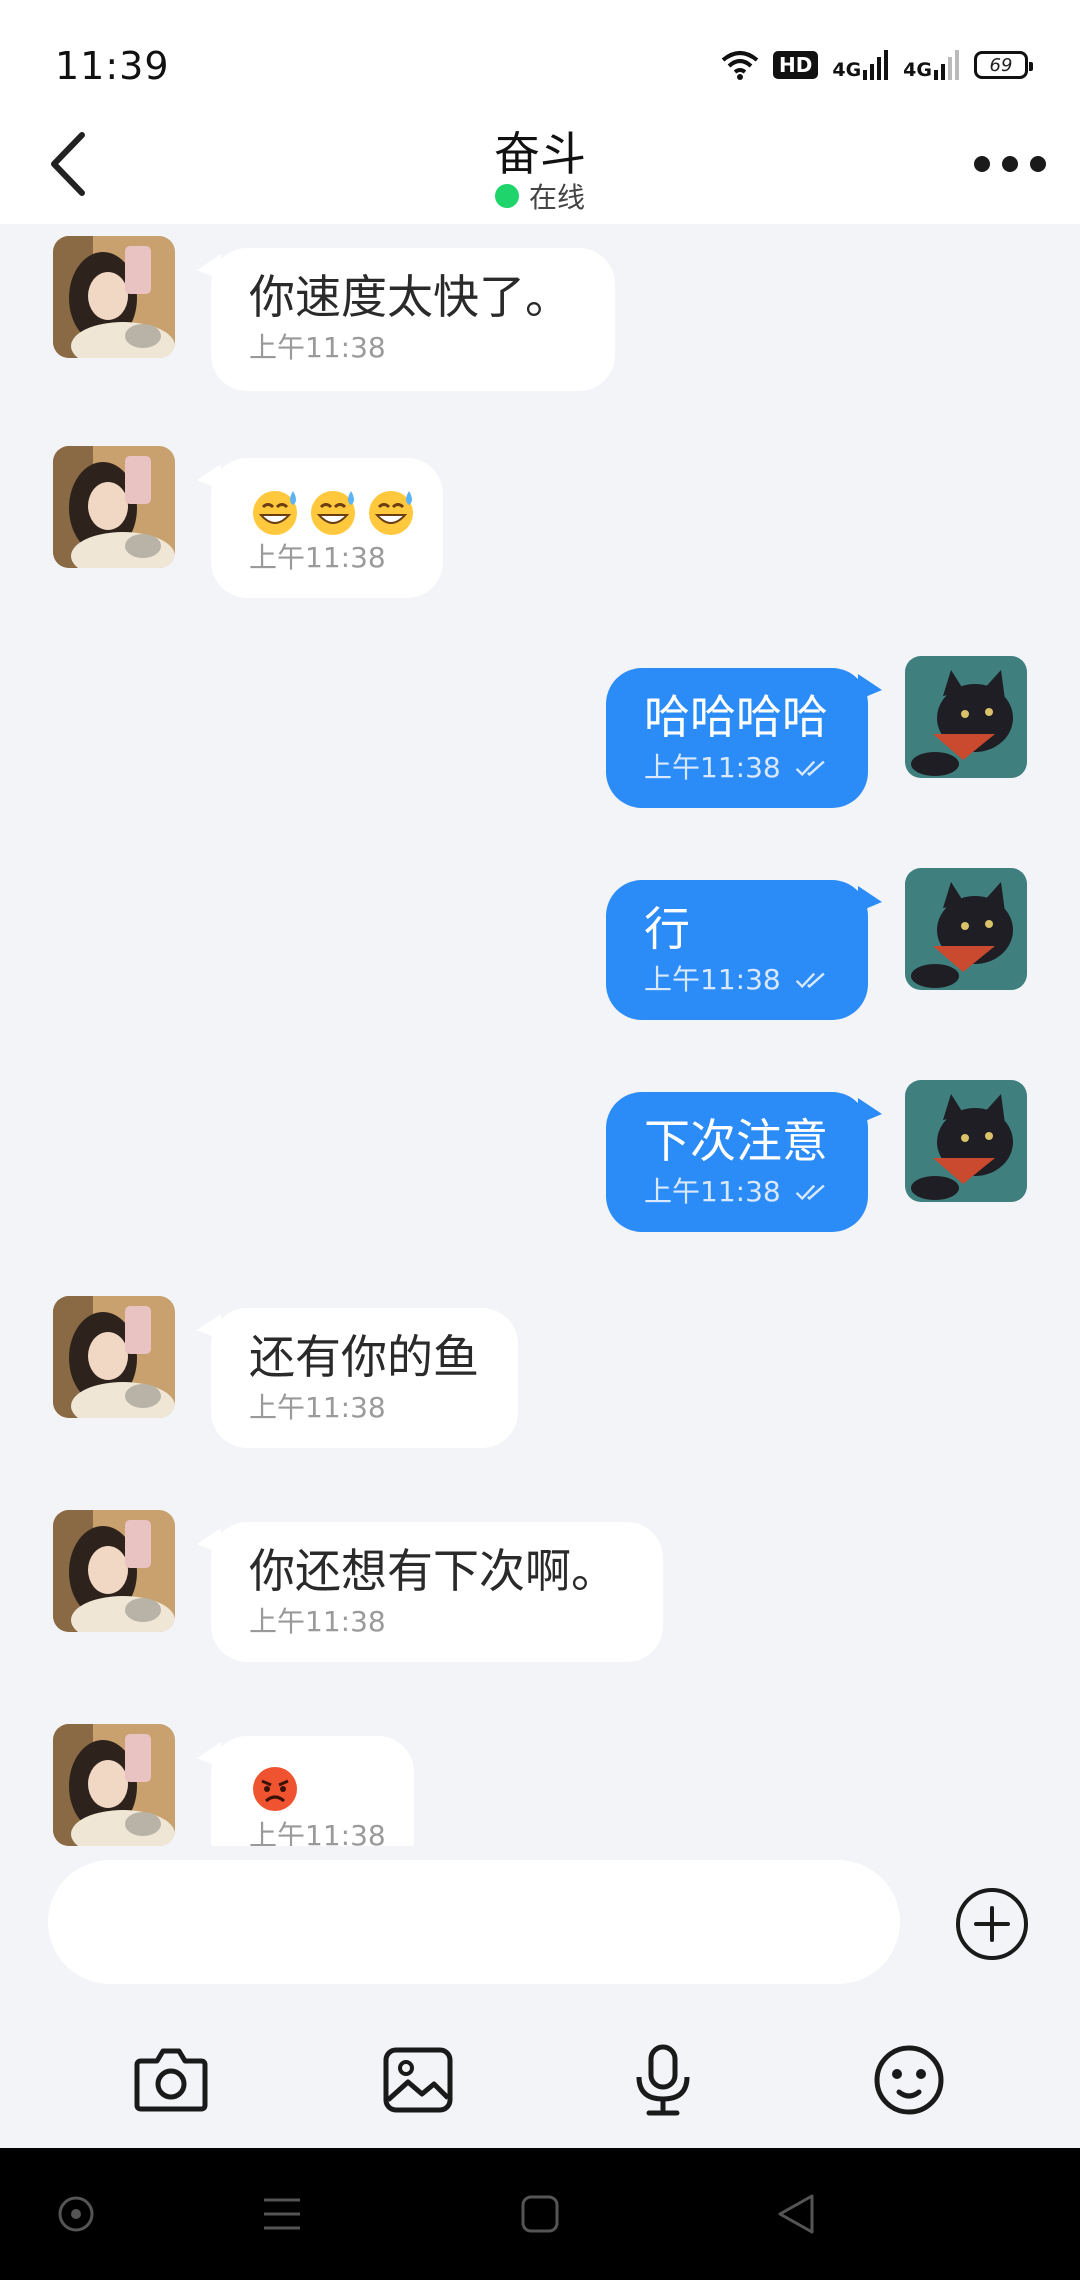 The image size is (1080, 2280). I want to click on chat-header: 奋斗 在线, so click(540, 171).